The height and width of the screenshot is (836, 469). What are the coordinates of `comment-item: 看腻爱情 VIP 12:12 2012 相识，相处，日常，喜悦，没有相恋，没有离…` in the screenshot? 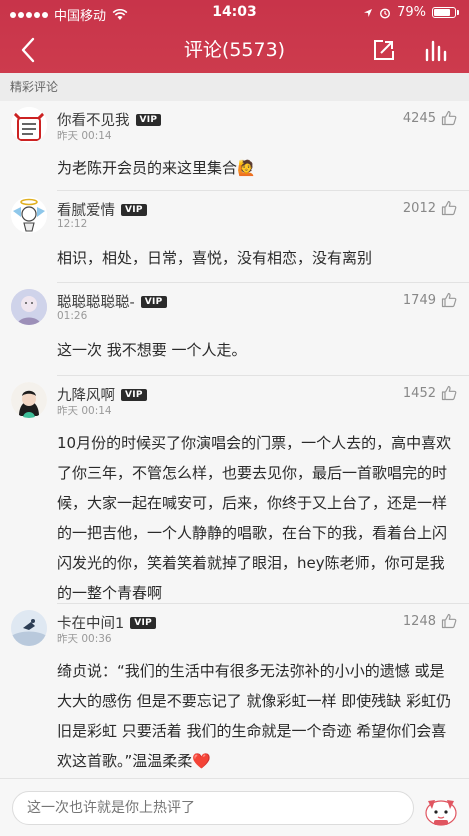 It's located at (234, 237).